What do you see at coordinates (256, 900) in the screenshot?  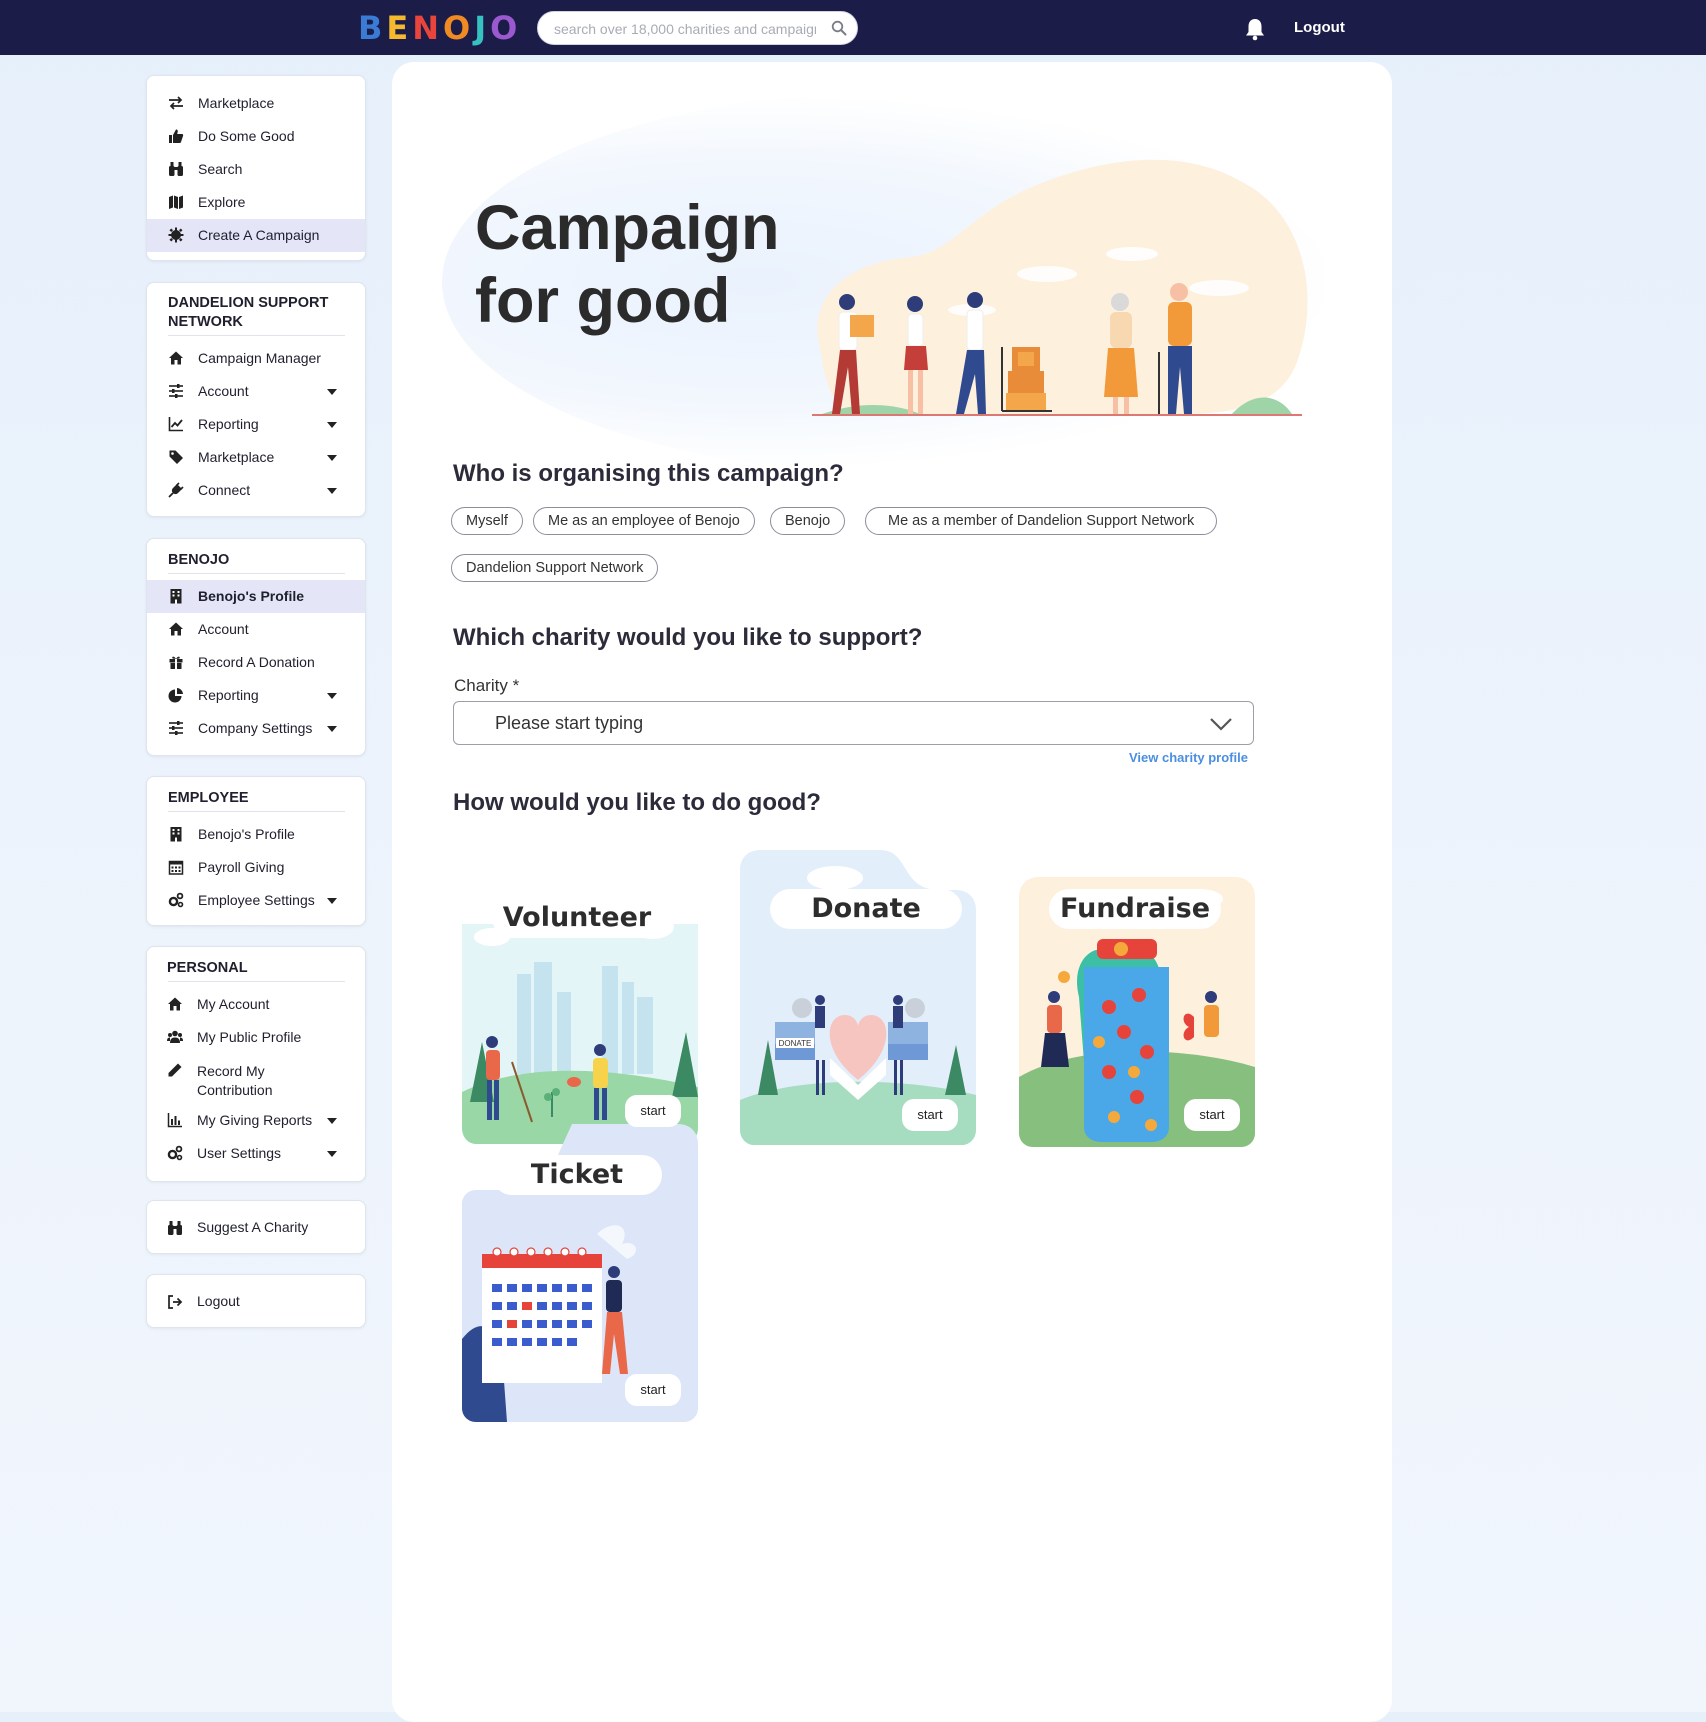 I see `sidebar-item-employee-settings: Employee Settings` at bounding box center [256, 900].